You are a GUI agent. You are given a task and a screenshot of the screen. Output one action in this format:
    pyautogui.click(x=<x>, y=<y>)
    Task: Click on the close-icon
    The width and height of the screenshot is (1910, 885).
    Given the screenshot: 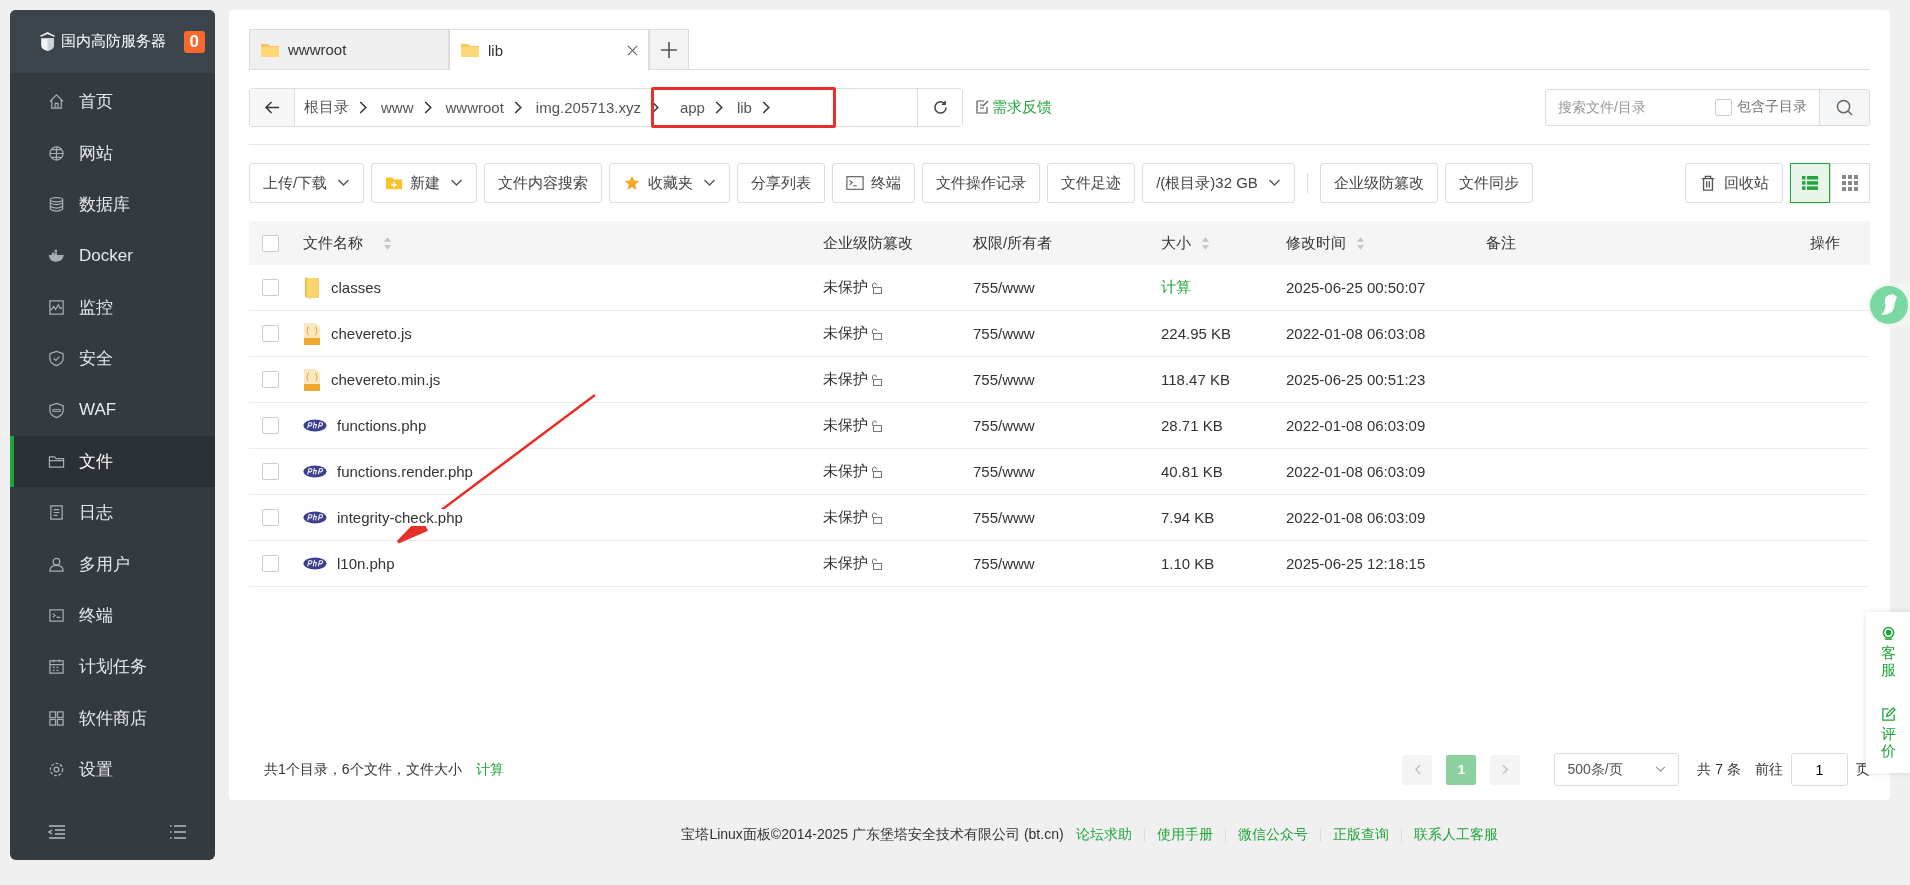 What is the action you would take?
    pyautogui.click(x=632, y=50)
    